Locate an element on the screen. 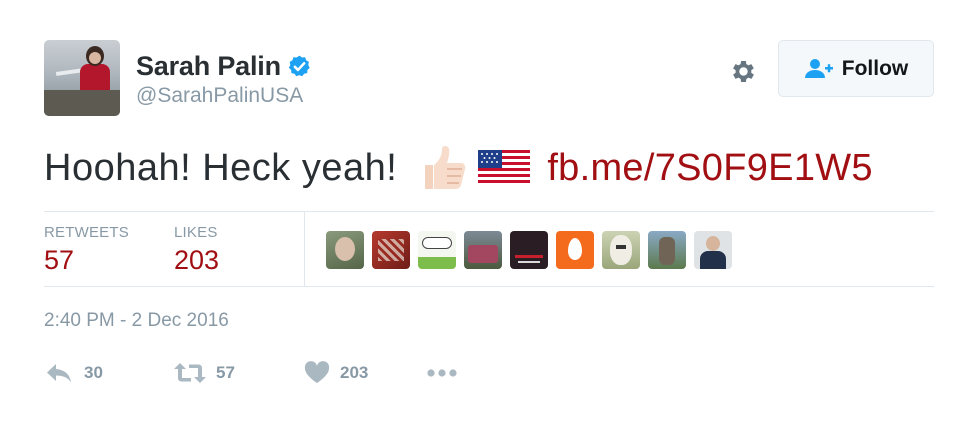 This screenshot has height=429, width=980. user-name-row: Sarah Palin is located at coordinates (224, 66).